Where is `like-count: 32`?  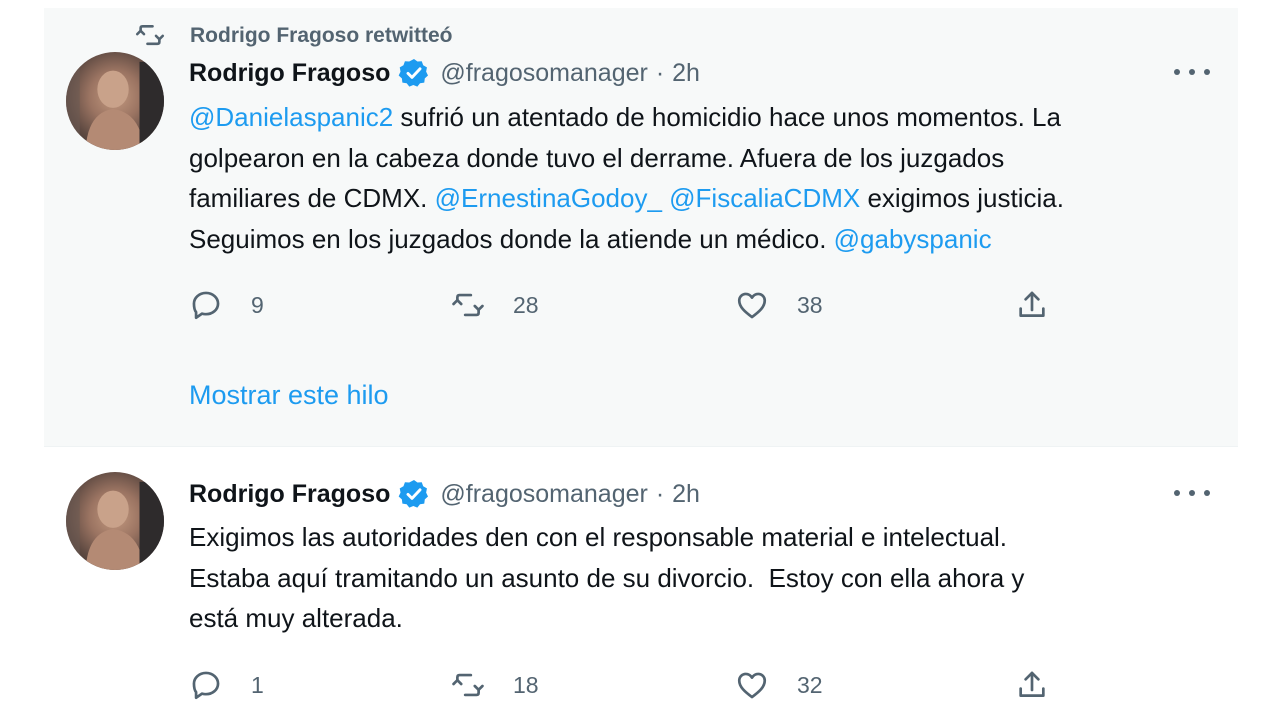
like-count: 32 is located at coordinates (810, 684).